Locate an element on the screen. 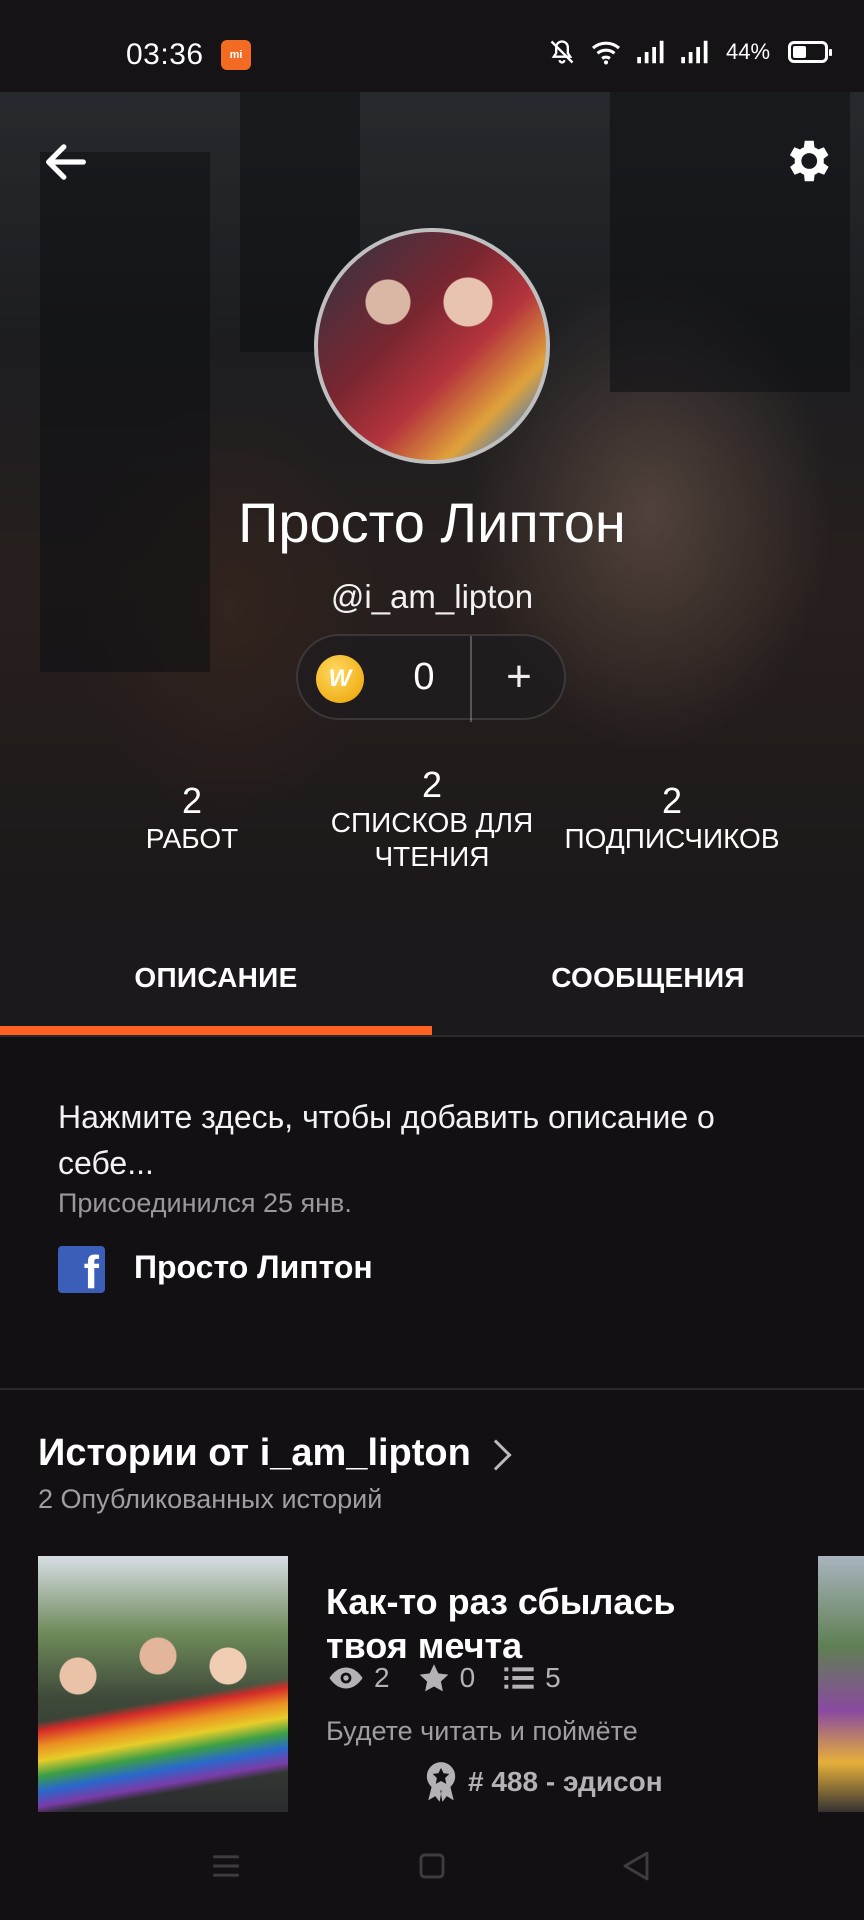  tab-messages: СООБЩЕНИЯ is located at coordinates (648, 978).